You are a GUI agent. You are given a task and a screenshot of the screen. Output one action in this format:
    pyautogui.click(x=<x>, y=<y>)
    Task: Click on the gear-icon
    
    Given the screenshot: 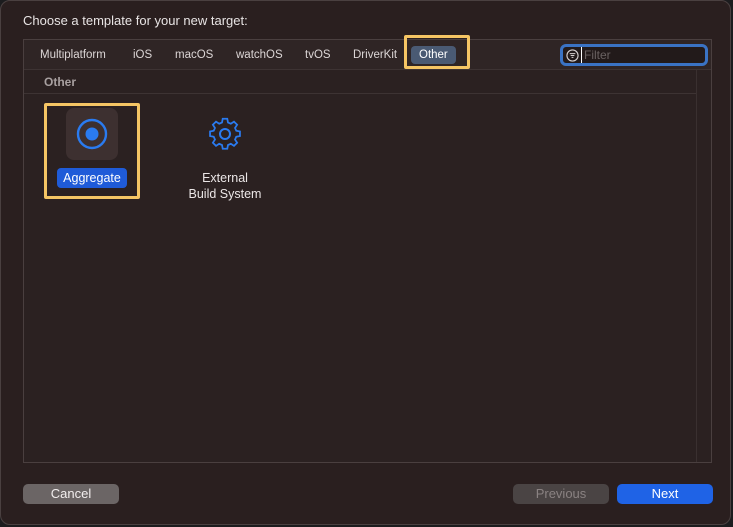 What is the action you would take?
    pyautogui.click(x=225, y=133)
    